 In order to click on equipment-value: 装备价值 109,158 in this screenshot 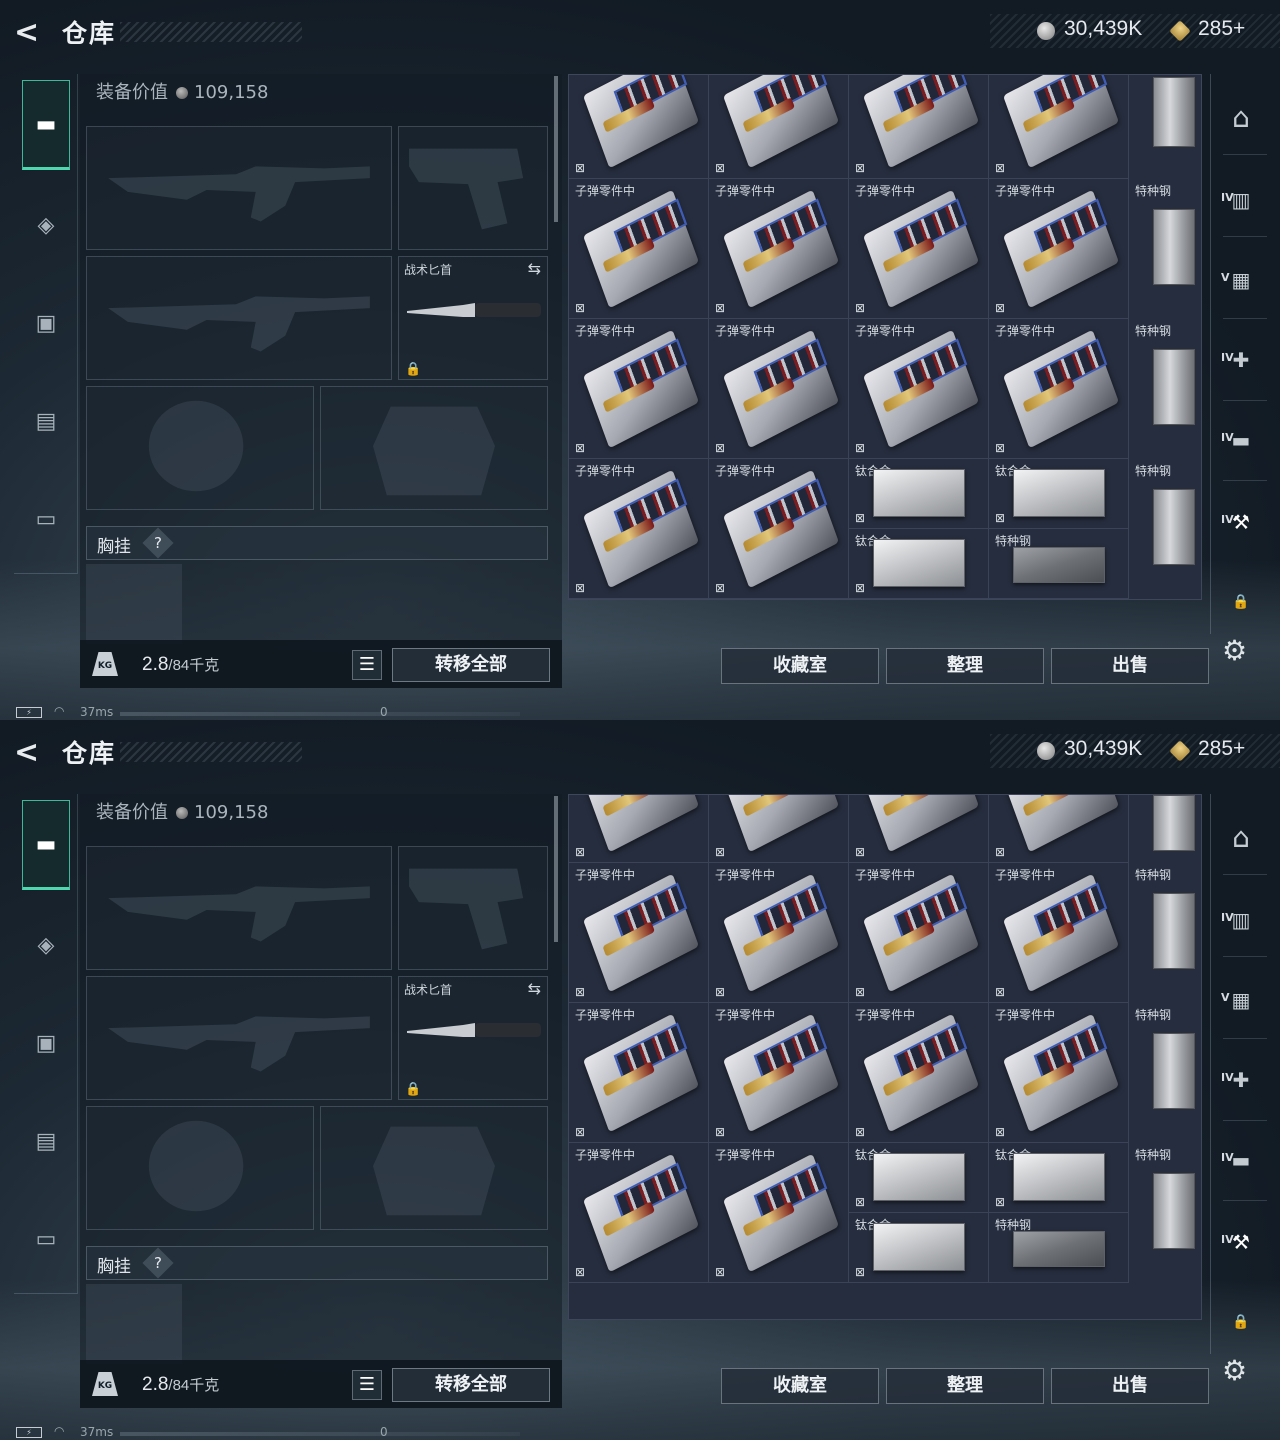, I will do `click(182, 811)`.